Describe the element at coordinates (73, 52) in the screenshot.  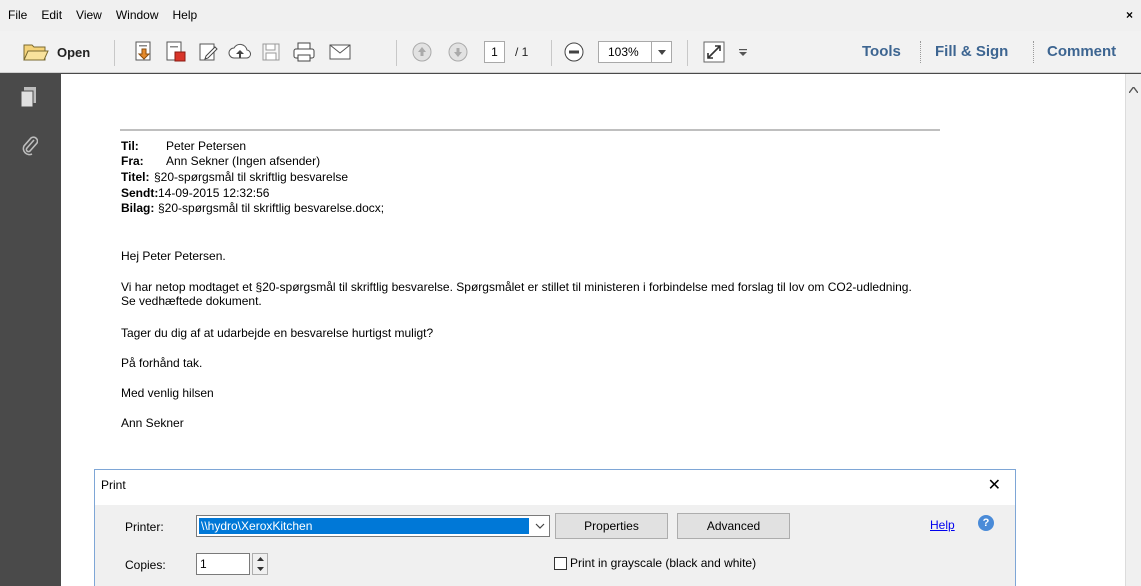
I see `open-button: Open` at that location.